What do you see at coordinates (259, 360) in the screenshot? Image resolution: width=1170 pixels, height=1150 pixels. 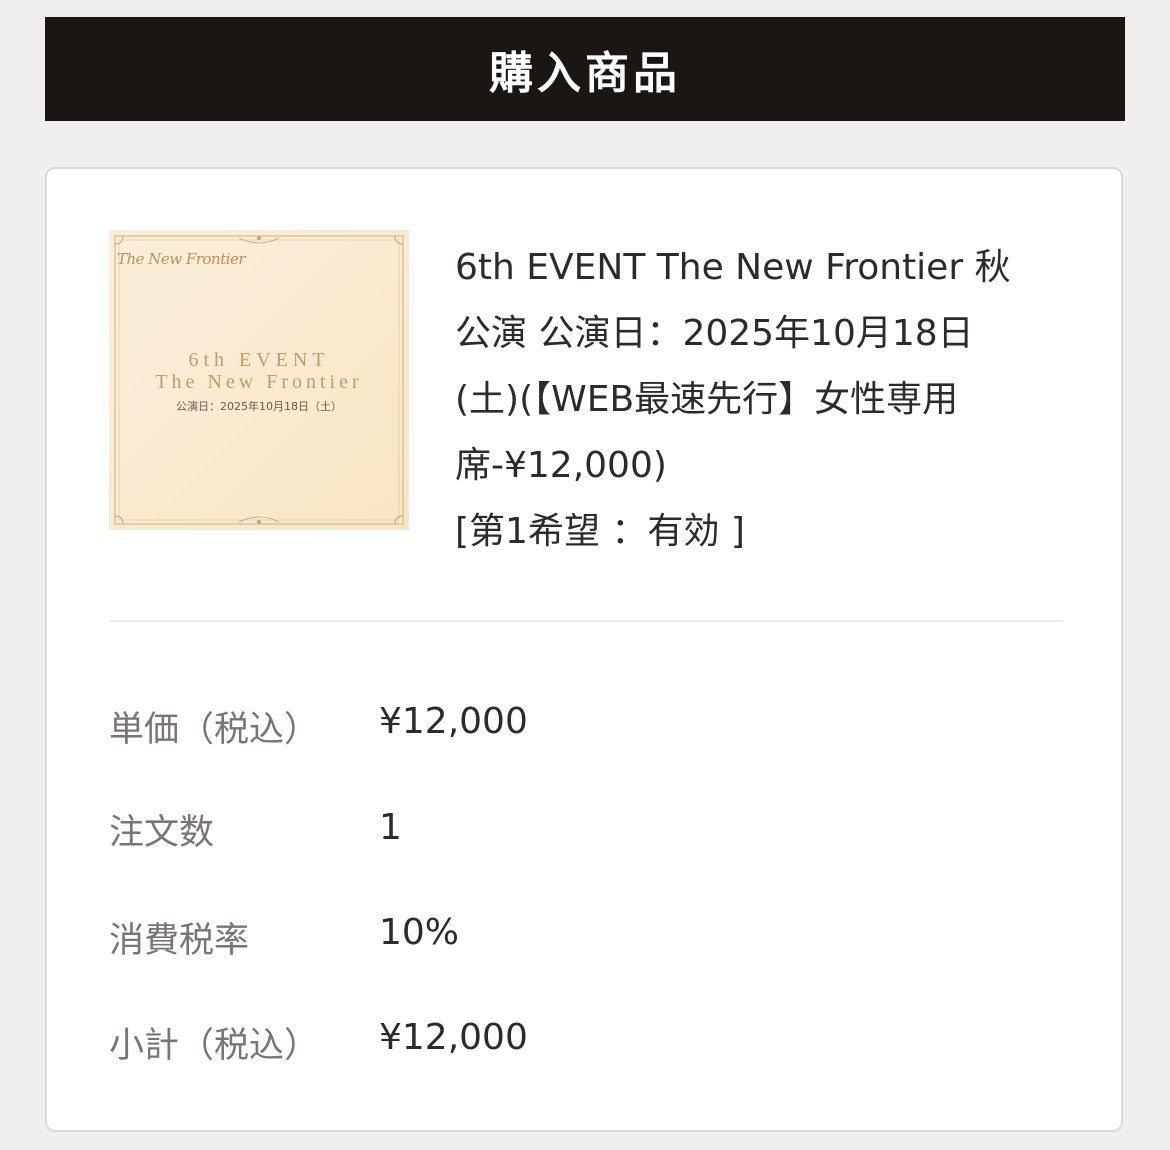 I see `thumbnail-event-label: 6th EVENT` at bounding box center [259, 360].